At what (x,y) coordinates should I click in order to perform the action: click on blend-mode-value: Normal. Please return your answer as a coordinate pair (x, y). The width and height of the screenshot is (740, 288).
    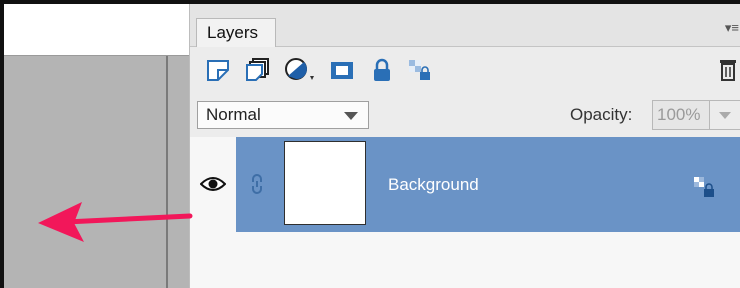
    Looking at the image, I should click on (233, 114).